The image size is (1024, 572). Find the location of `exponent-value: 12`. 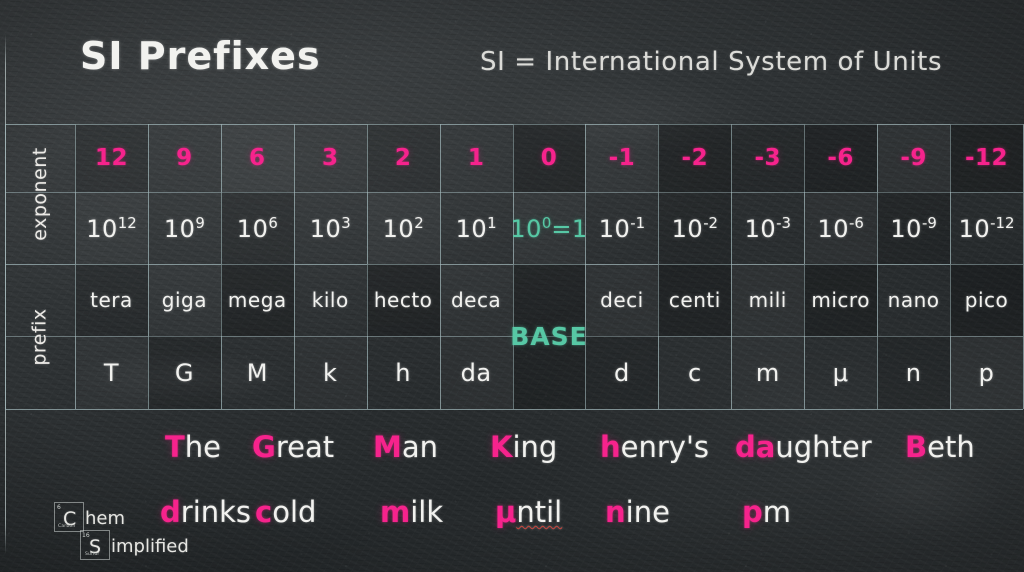

exponent-value: 12 is located at coordinates (111, 158).